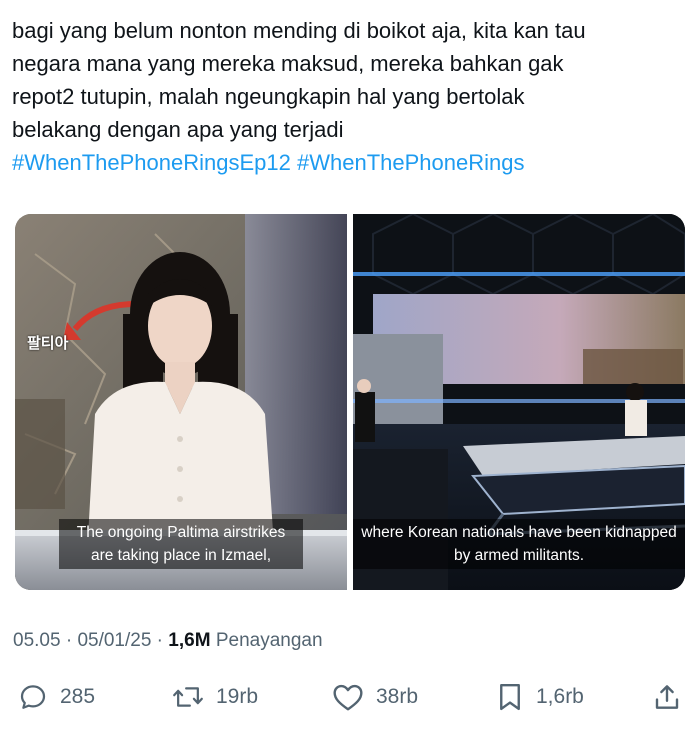 The image size is (700, 738). I want to click on share-button, so click(667, 697).